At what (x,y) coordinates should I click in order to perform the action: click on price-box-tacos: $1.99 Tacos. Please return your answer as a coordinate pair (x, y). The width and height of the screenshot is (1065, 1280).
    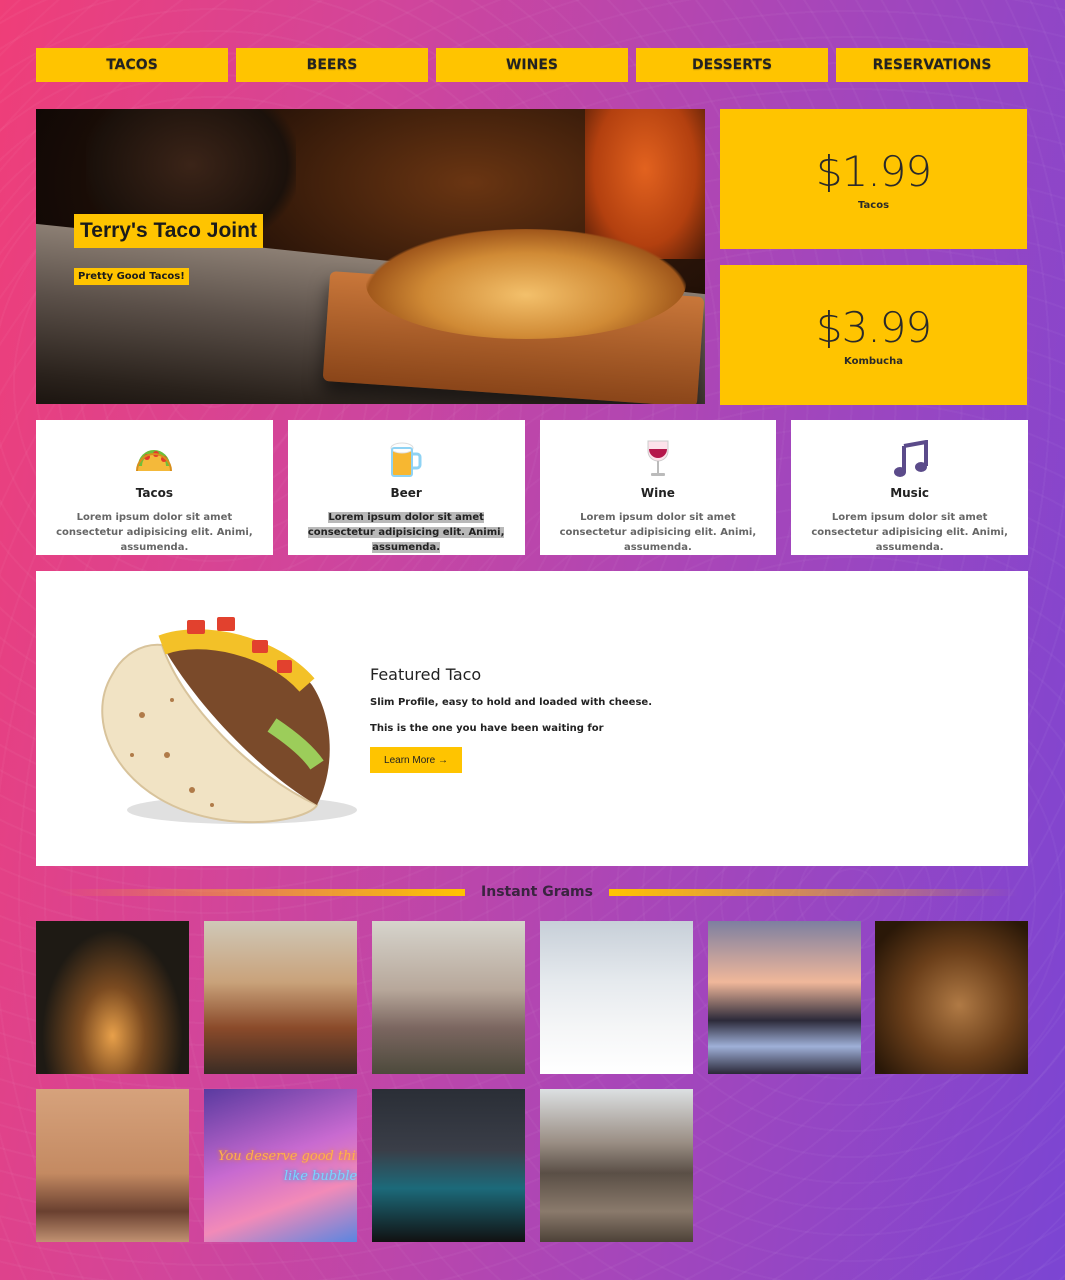
    Looking at the image, I should click on (873, 179).